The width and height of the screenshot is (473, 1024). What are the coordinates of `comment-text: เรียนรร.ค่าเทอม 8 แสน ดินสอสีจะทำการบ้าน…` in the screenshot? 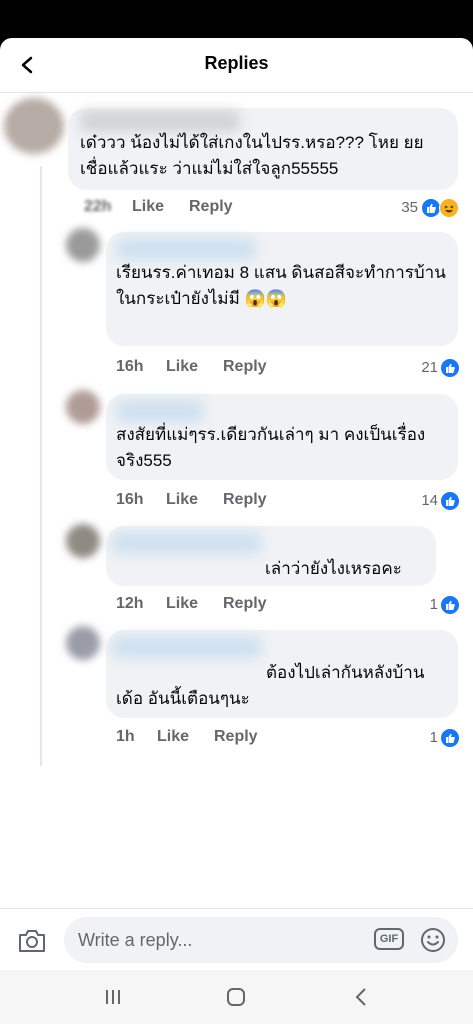 It's located at (281, 285).